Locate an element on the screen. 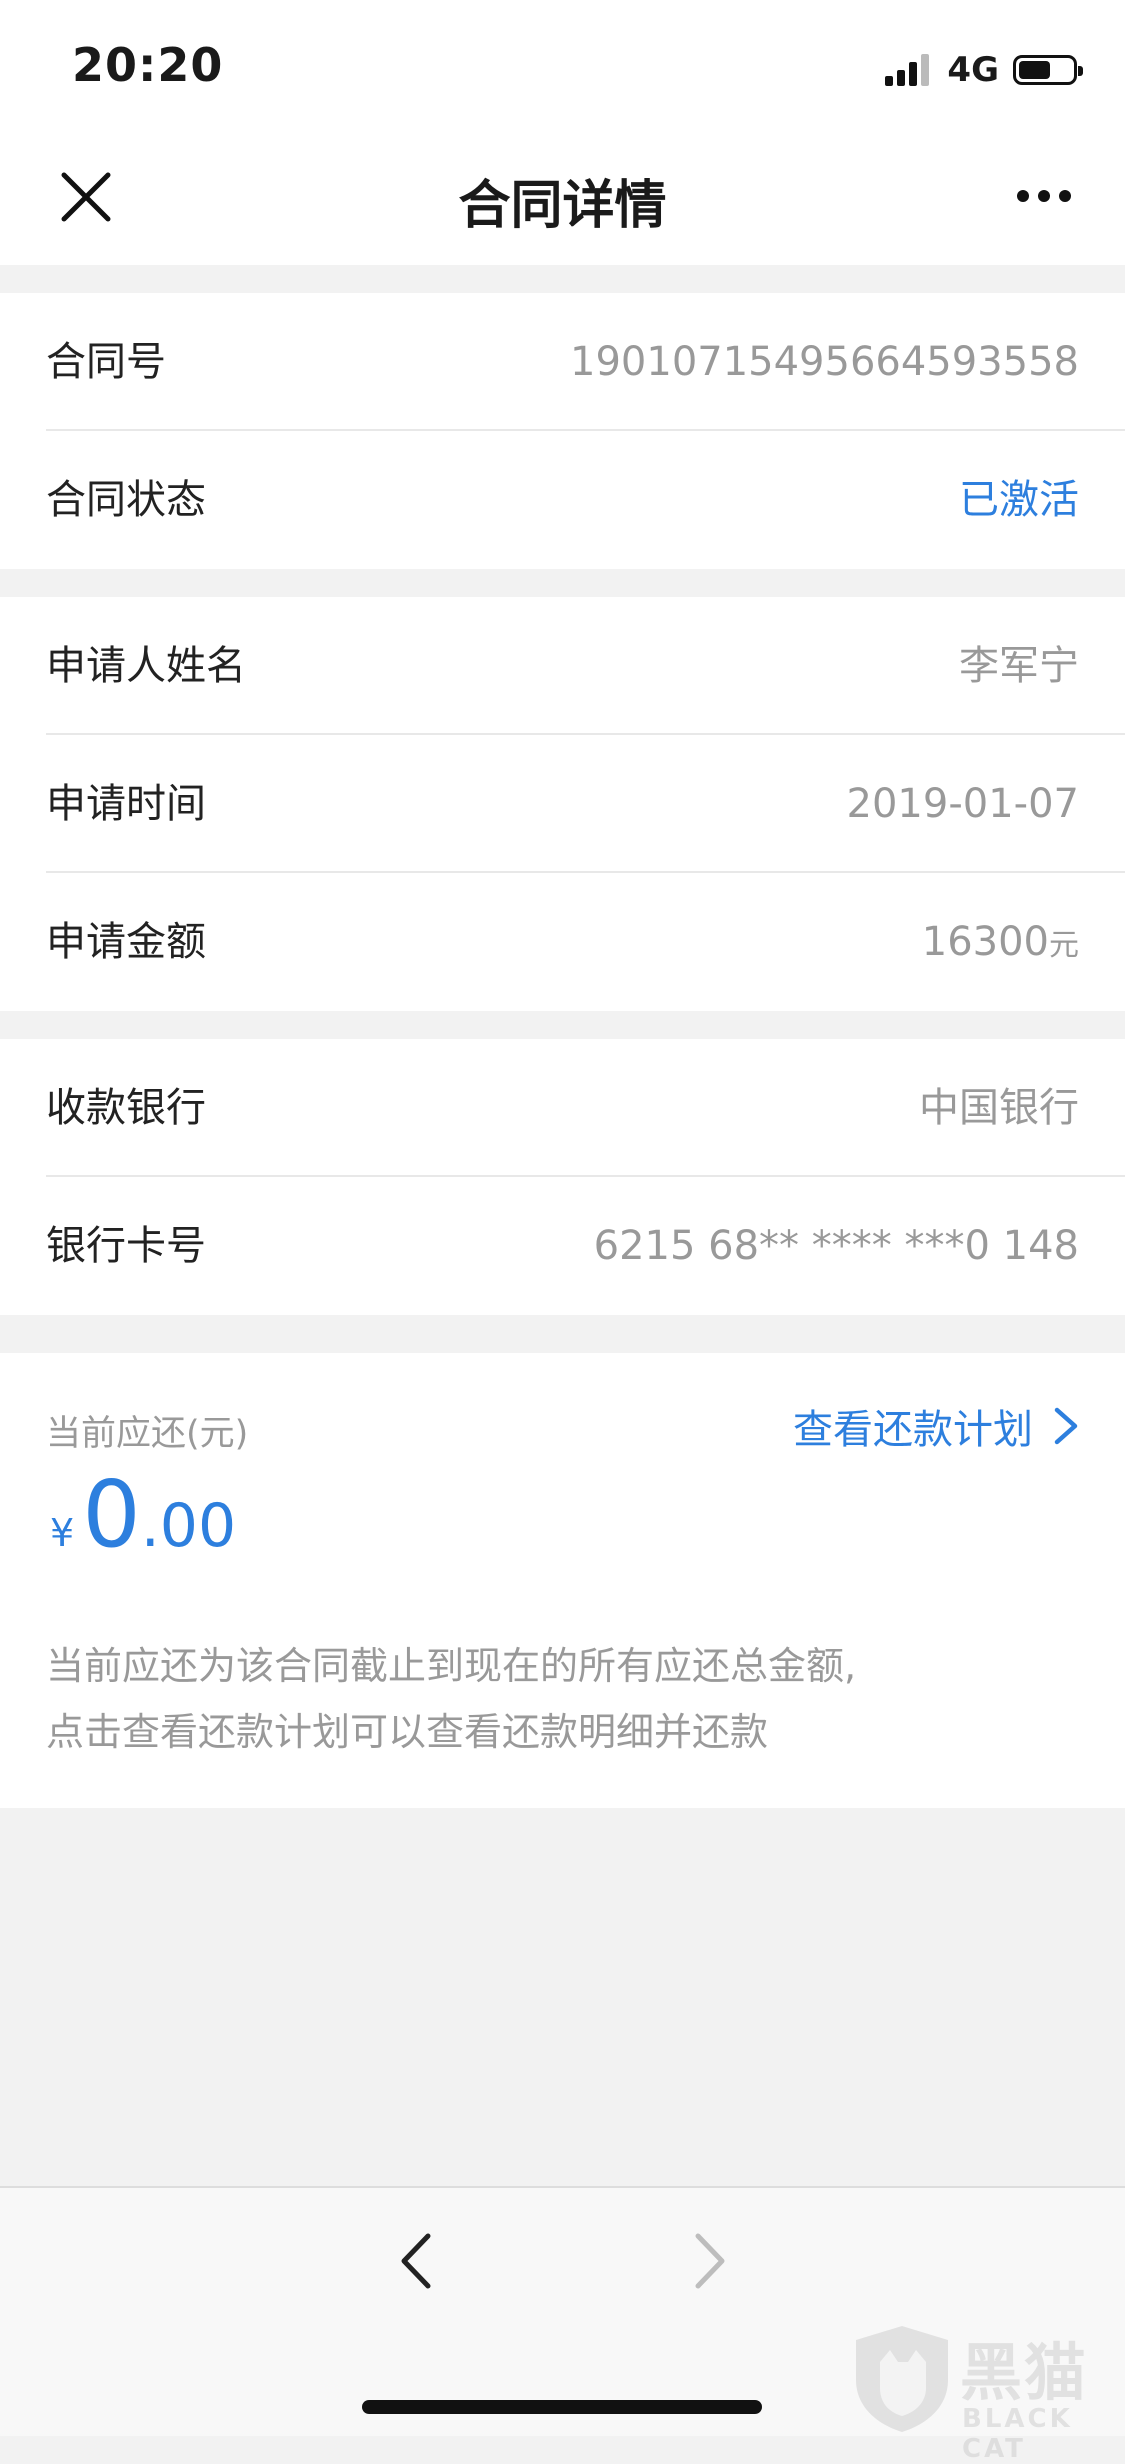 The image size is (1125, 2464). card-number-row: 银行卡号 6215 68** **** ***0 148 is located at coordinates (585, 1246).